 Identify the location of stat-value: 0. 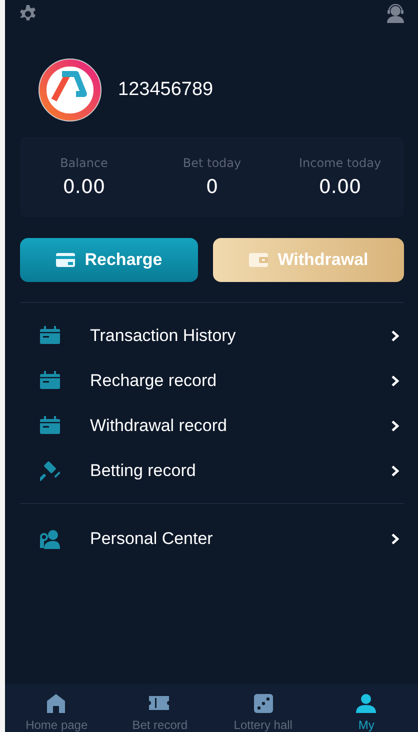
(212, 187).